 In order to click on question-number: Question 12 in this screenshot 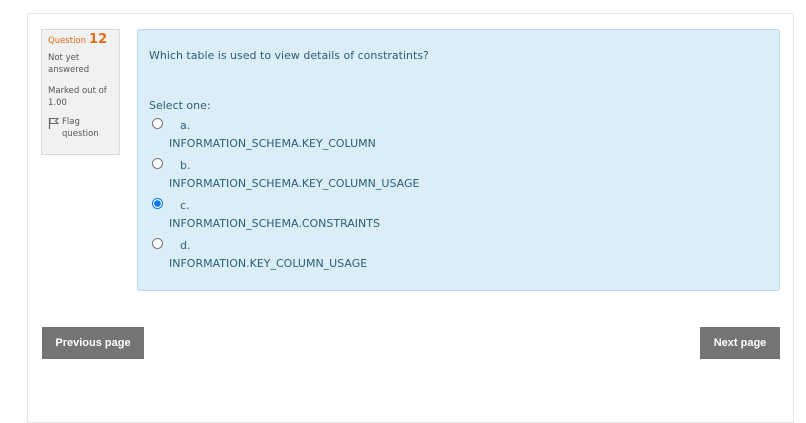, I will do `click(83, 40)`.